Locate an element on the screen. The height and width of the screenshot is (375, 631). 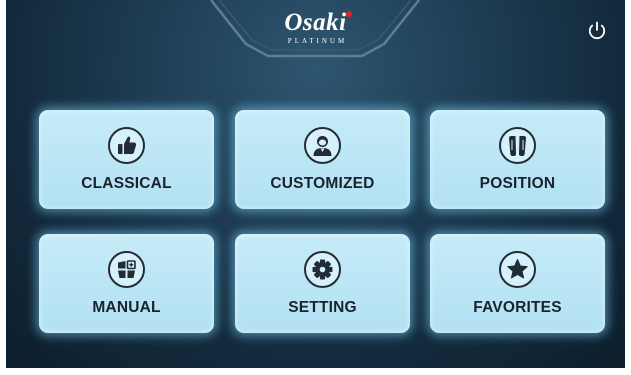
position-button: POSITION is located at coordinates (517, 159).